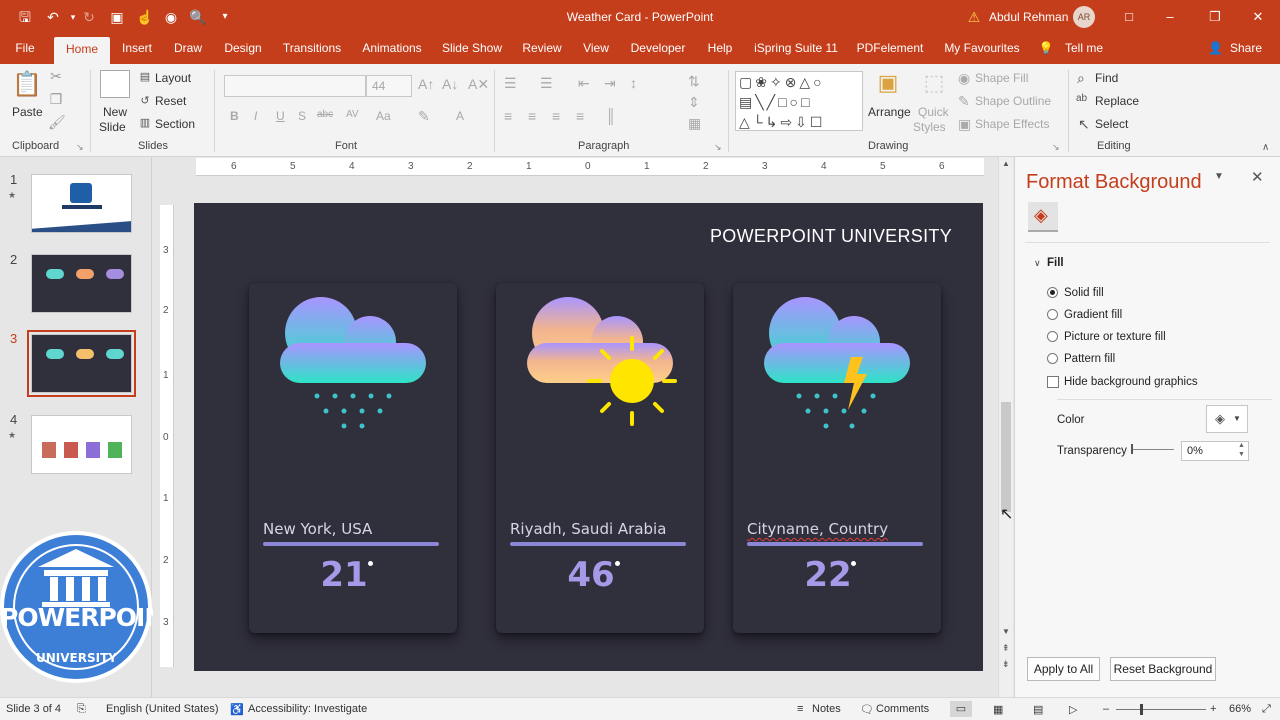 This screenshot has width=1280, height=720. What do you see at coordinates (1141, 709) in the screenshot?
I see `zoom-slider-handle` at bounding box center [1141, 709].